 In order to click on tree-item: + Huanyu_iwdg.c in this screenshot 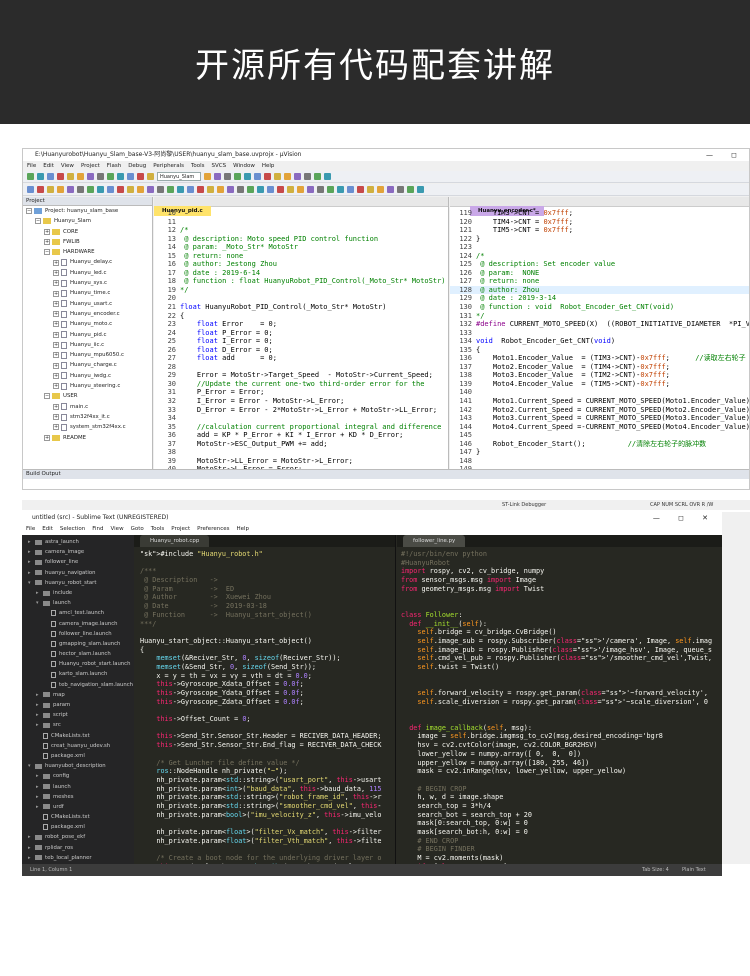, I will do `click(87, 376)`.